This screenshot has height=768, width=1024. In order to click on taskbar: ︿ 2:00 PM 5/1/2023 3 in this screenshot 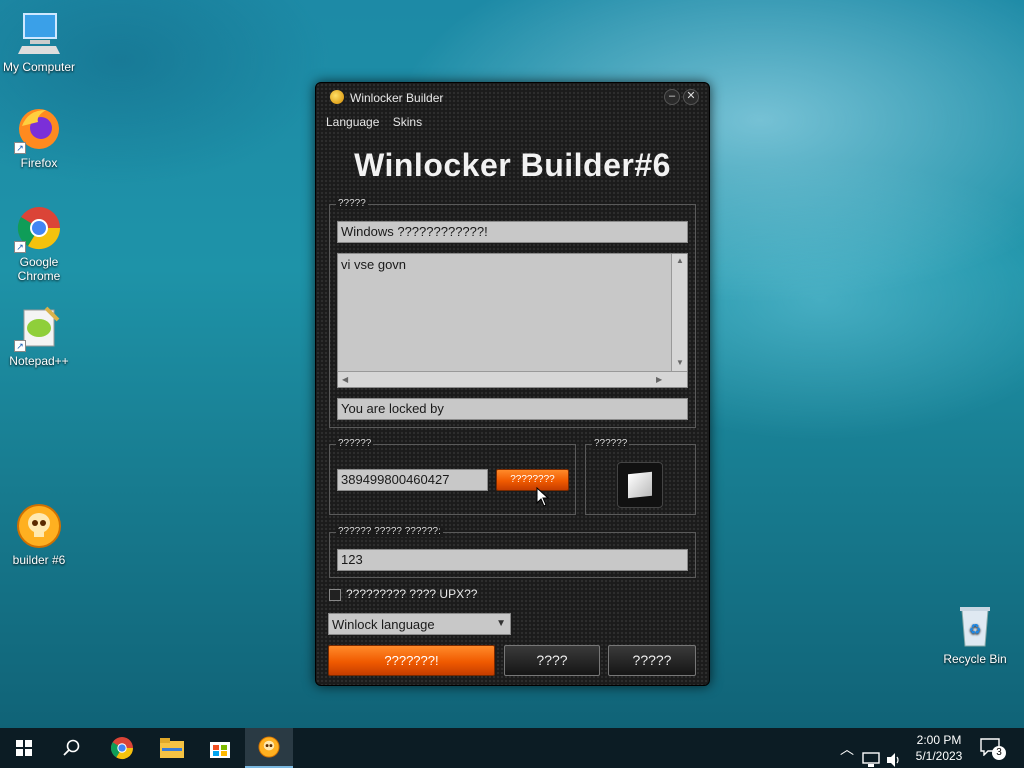, I will do `click(512, 748)`.